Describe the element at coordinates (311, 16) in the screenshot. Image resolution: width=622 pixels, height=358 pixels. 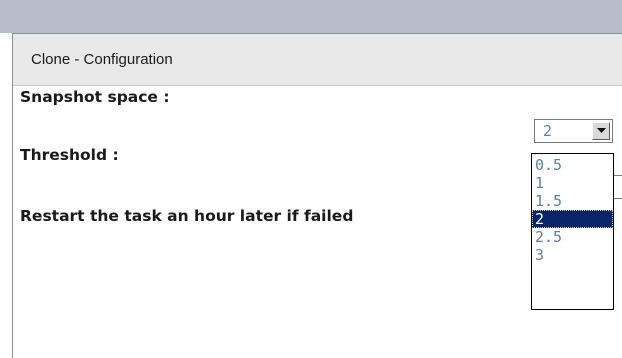
I see `top-bar` at that location.